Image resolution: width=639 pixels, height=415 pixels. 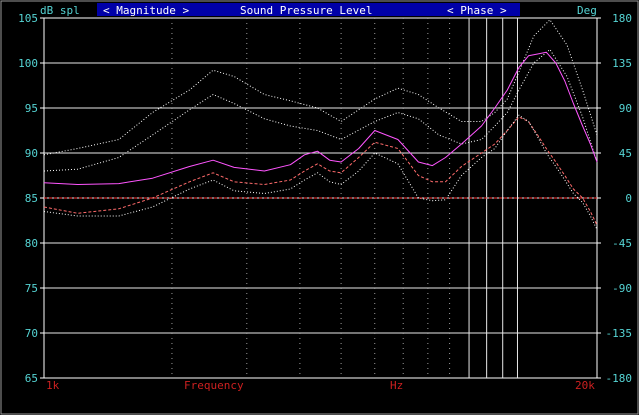 I want to click on left-unit-label: dB spl, so click(x=60, y=10).